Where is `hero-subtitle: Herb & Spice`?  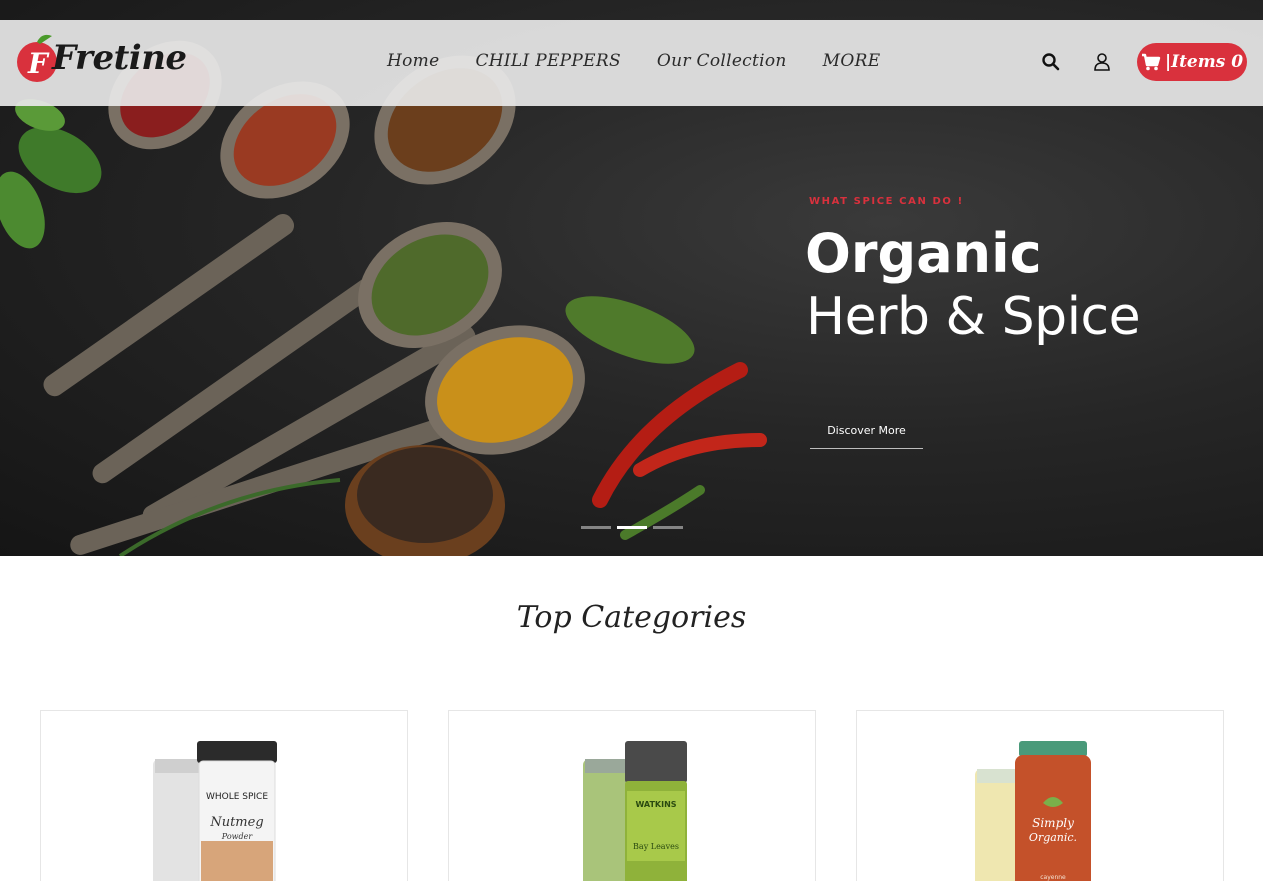
hero-subtitle: Herb & Spice is located at coordinates (973, 317).